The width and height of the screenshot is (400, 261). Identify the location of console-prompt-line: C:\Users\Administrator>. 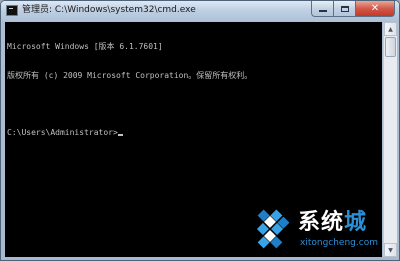
(129, 133).